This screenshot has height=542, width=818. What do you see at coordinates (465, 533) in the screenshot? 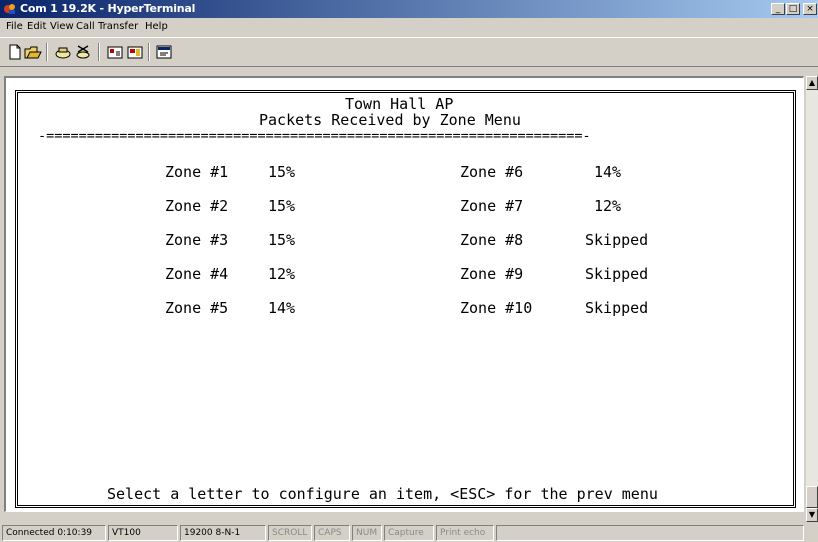
I see `status-print-echo: Print echo` at bounding box center [465, 533].